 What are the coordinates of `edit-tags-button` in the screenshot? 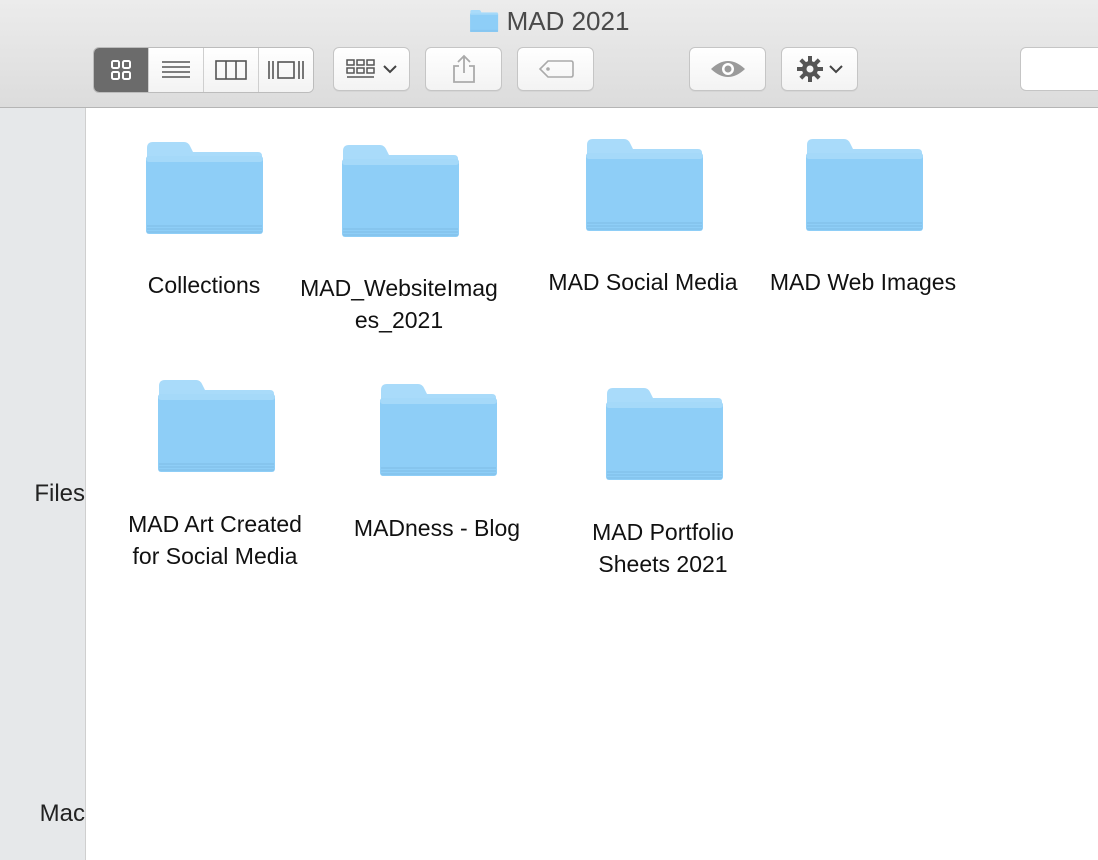 It's located at (555, 69).